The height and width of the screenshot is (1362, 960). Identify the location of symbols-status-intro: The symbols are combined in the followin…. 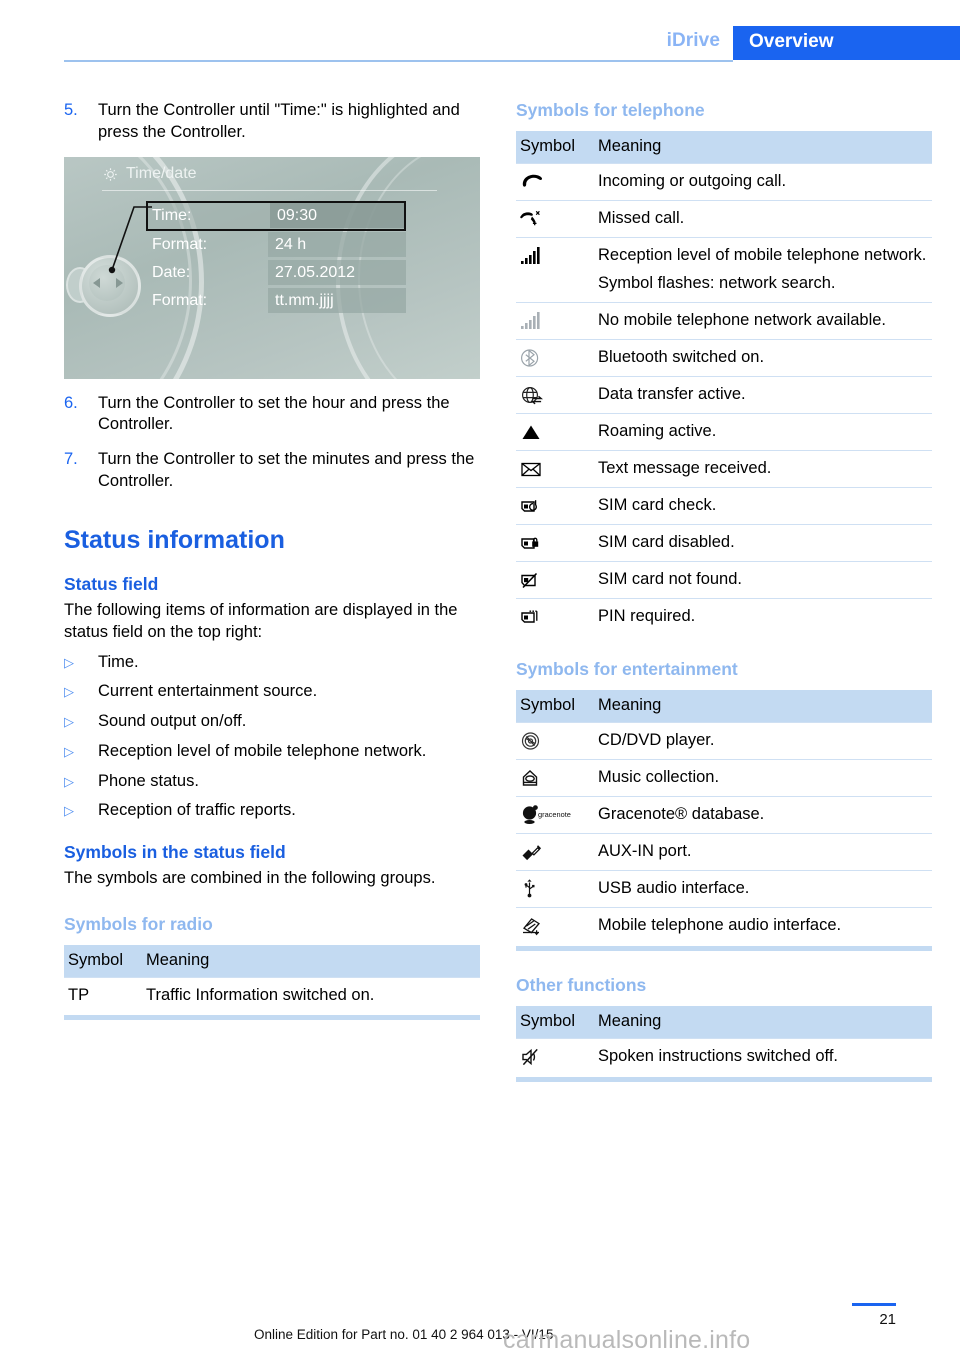
(250, 878).